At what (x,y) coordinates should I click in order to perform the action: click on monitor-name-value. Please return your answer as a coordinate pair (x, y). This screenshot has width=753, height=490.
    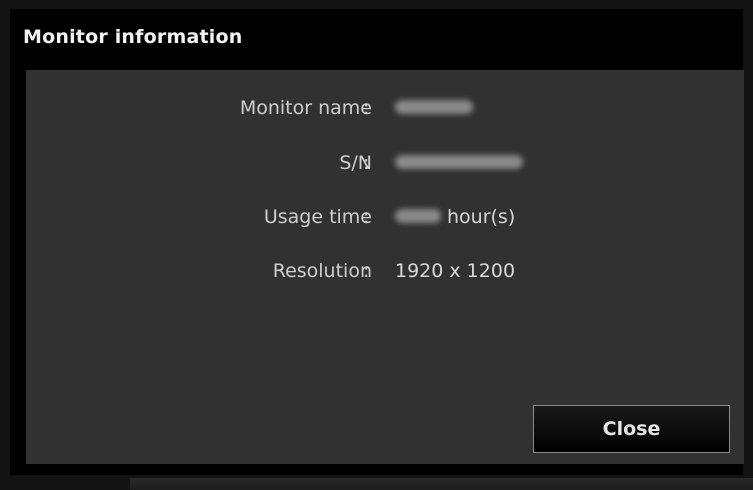
    Looking at the image, I should click on (434, 108).